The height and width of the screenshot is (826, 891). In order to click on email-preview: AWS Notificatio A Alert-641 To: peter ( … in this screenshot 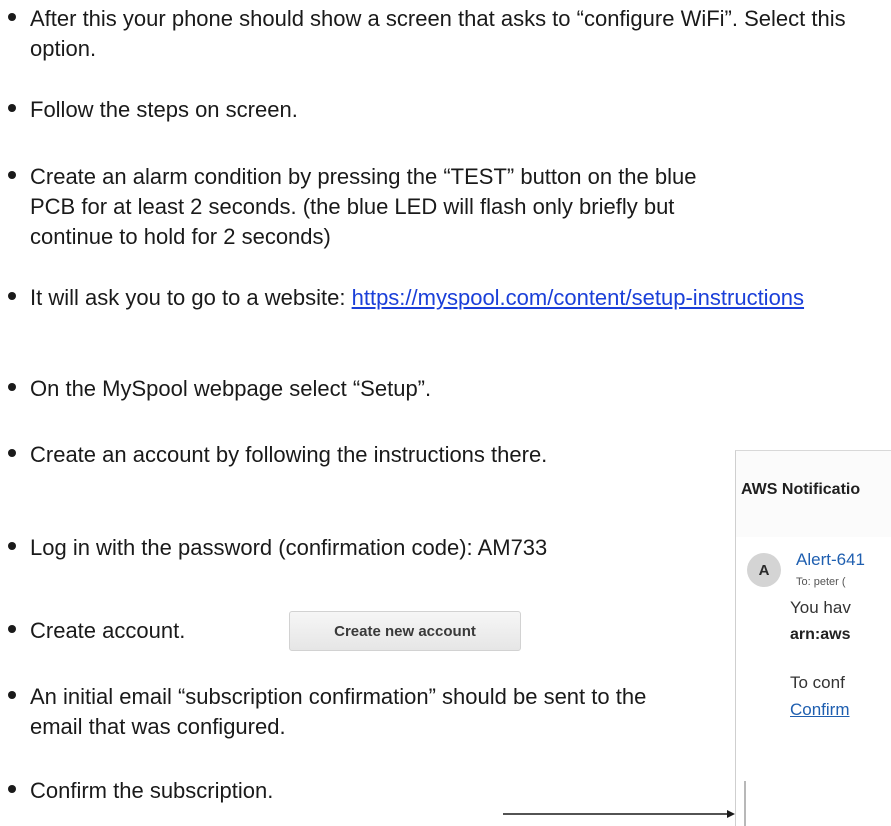, I will do `click(813, 638)`.